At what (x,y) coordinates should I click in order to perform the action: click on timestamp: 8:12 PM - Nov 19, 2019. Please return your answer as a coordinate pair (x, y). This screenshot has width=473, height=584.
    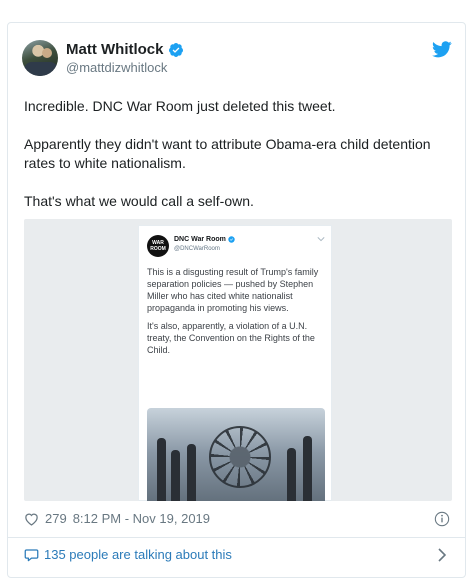
    Looking at the image, I should click on (141, 518).